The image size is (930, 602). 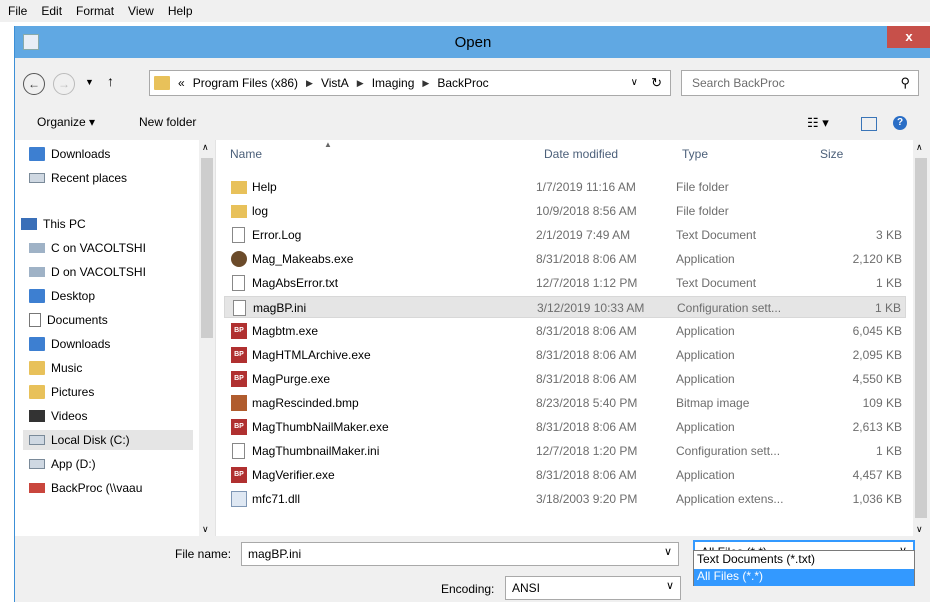 I want to click on sidebar-item-documents: Documents, so click(x=112, y=320).